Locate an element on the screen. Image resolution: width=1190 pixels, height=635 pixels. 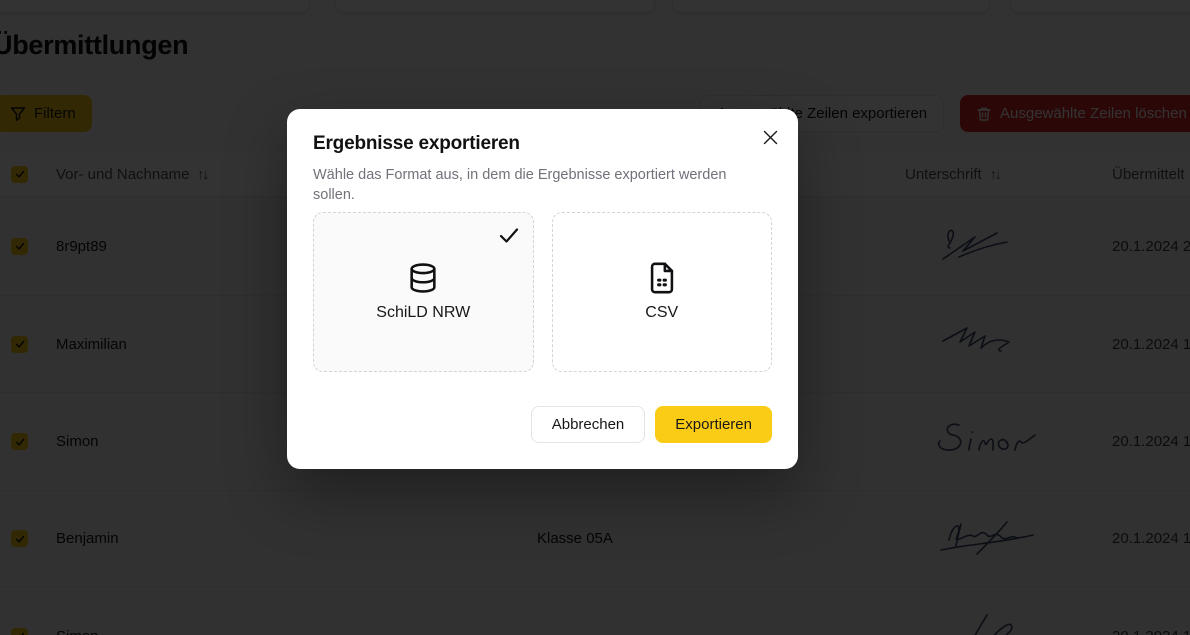
option-label: SchiLD NRW is located at coordinates (423, 312).